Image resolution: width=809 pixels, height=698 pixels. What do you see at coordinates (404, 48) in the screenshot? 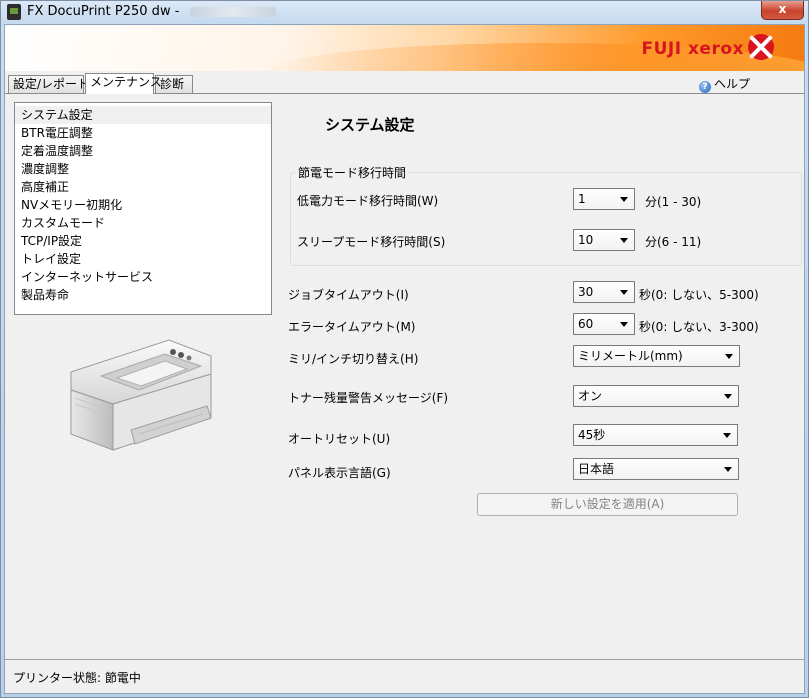
I see `brand-banner: FUJI xerox` at bounding box center [404, 48].